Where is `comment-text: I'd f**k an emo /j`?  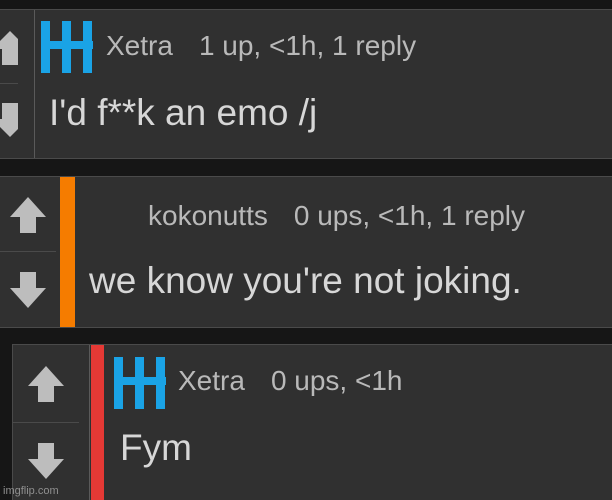 comment-text: I'd f**k an emo /j is located at coordinates (183, 112).